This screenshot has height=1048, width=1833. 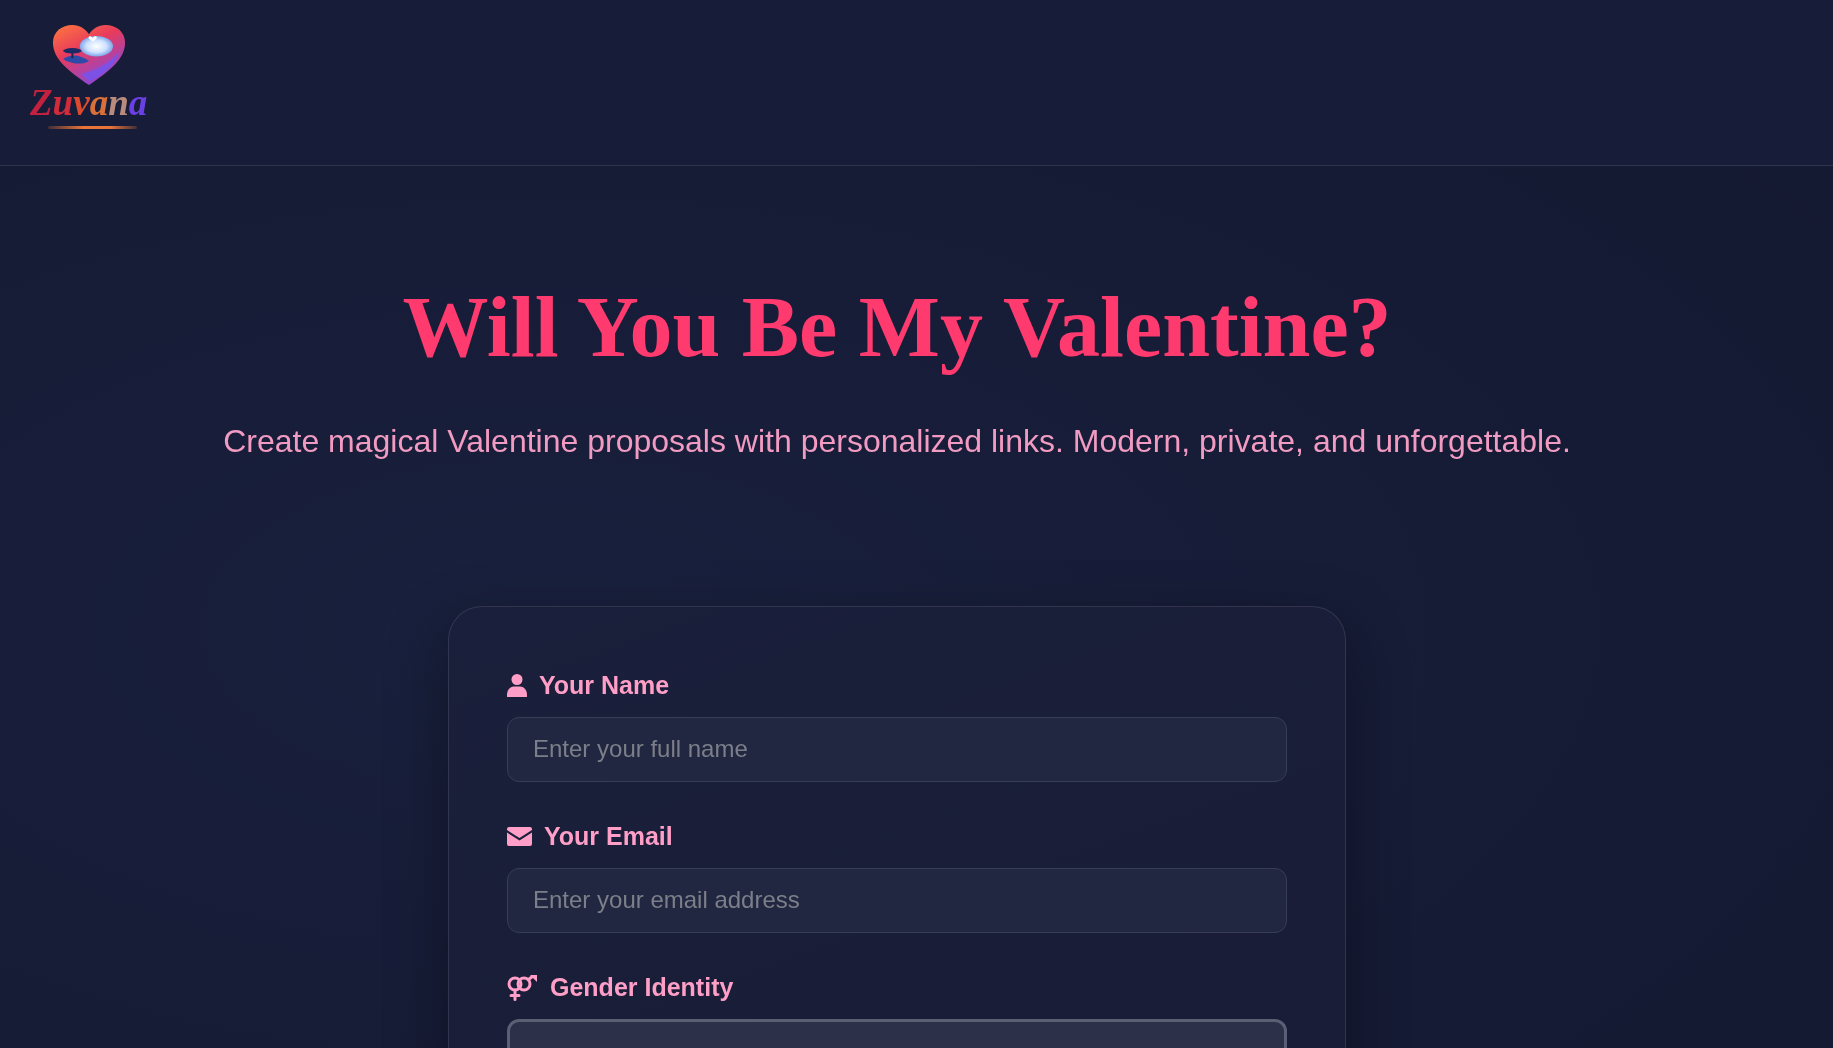 I want to click on user-icon, so click(x=517, y=686).